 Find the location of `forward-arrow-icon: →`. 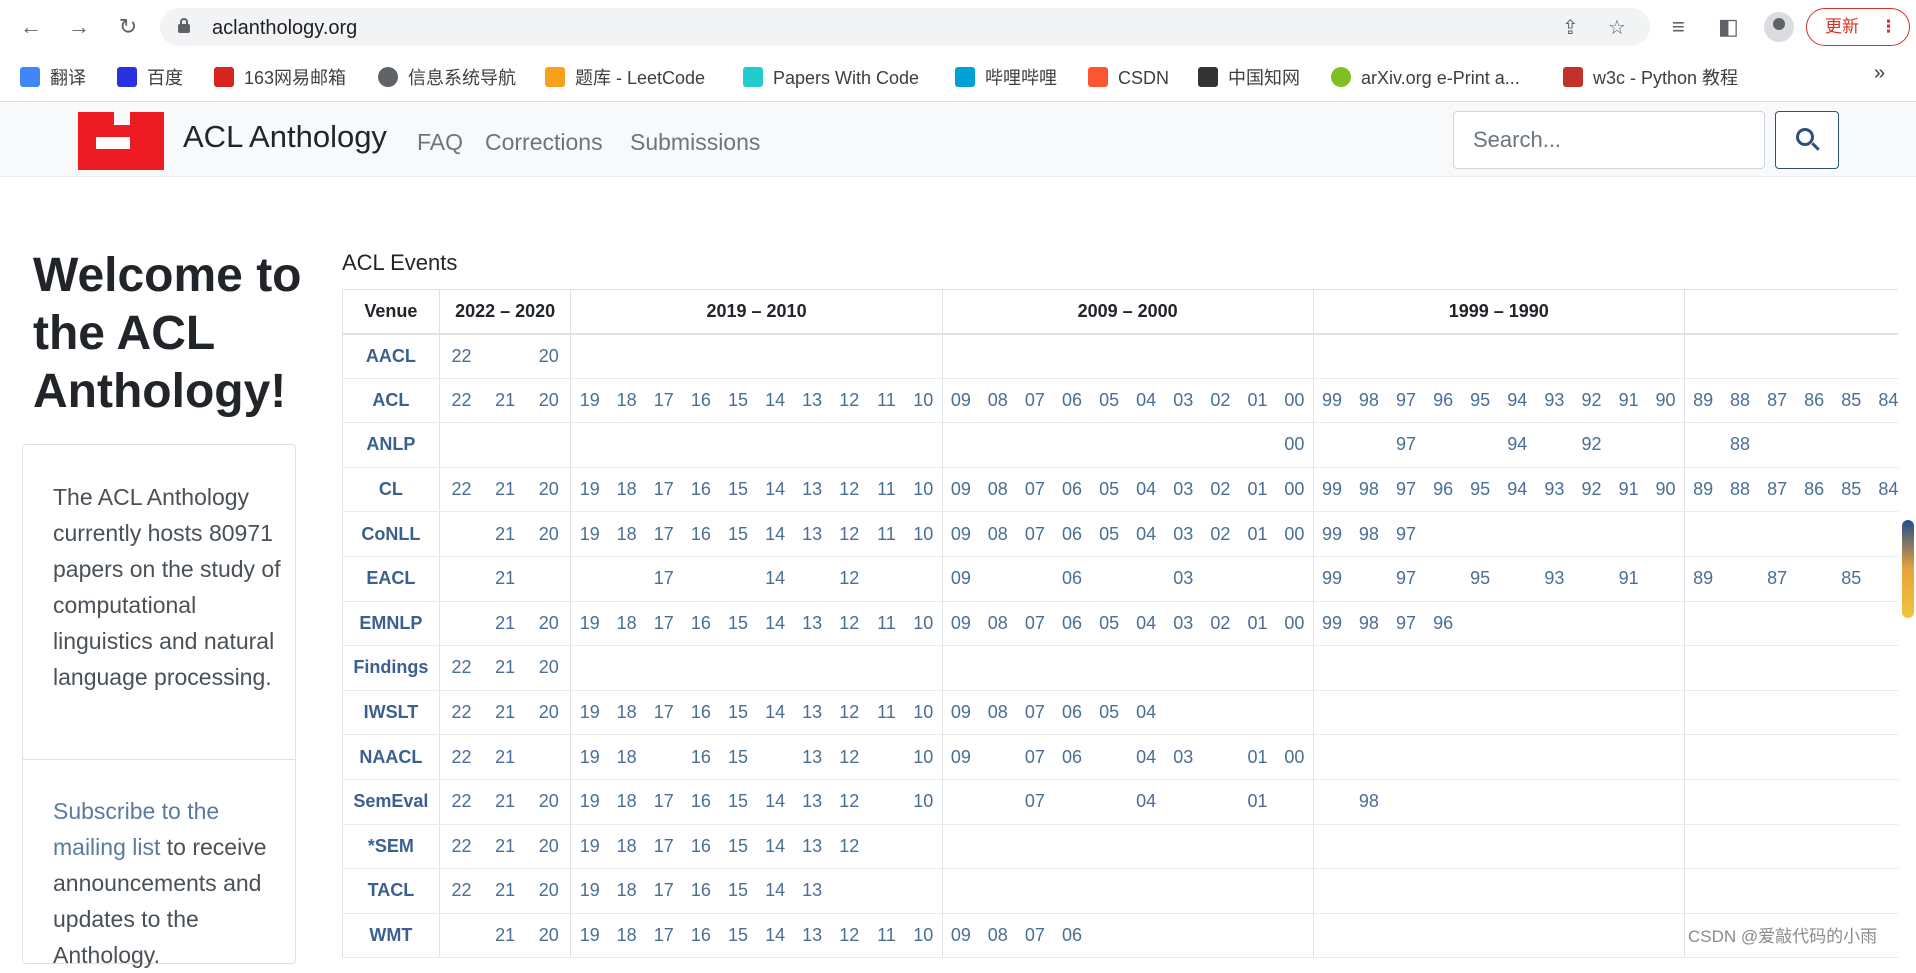

forward-arrow-icon: → is located at coordinates (79, 27).